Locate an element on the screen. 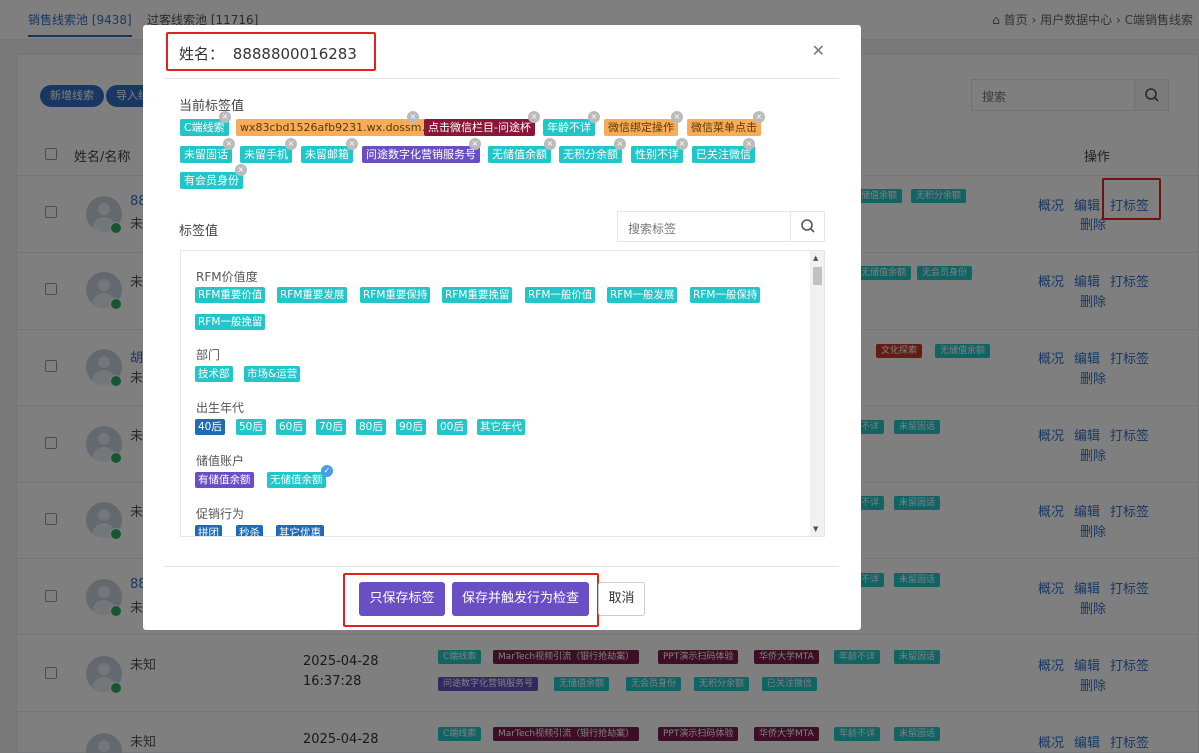  current-tag: 有会员身份 is located at coordinates (211, 180).